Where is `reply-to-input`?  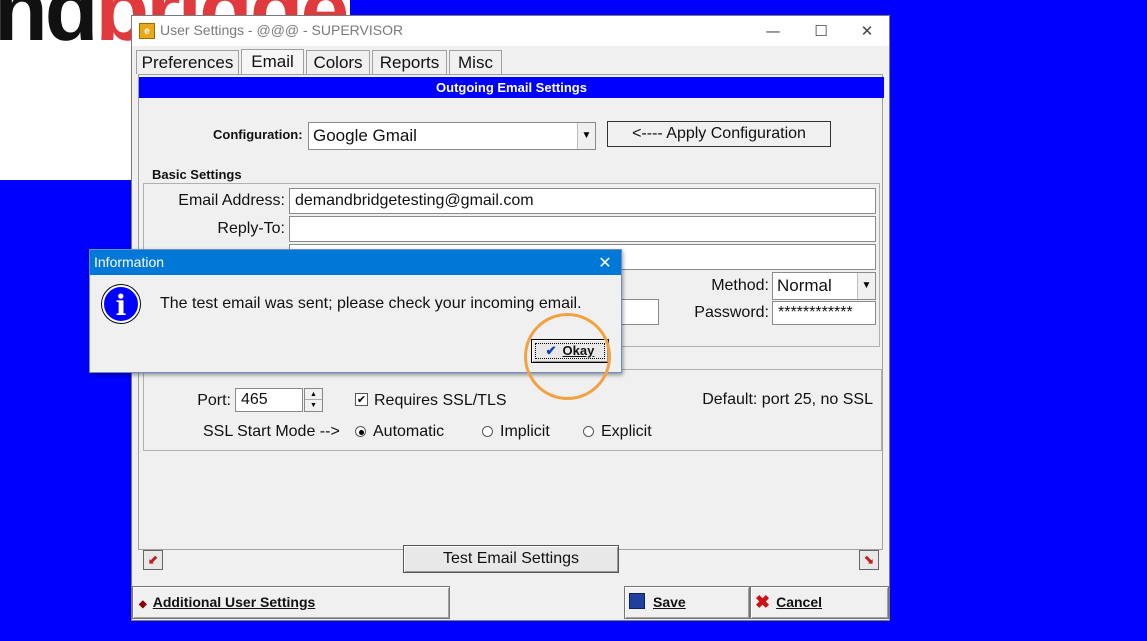
reply-to-input is located at coordinates (582, 229).